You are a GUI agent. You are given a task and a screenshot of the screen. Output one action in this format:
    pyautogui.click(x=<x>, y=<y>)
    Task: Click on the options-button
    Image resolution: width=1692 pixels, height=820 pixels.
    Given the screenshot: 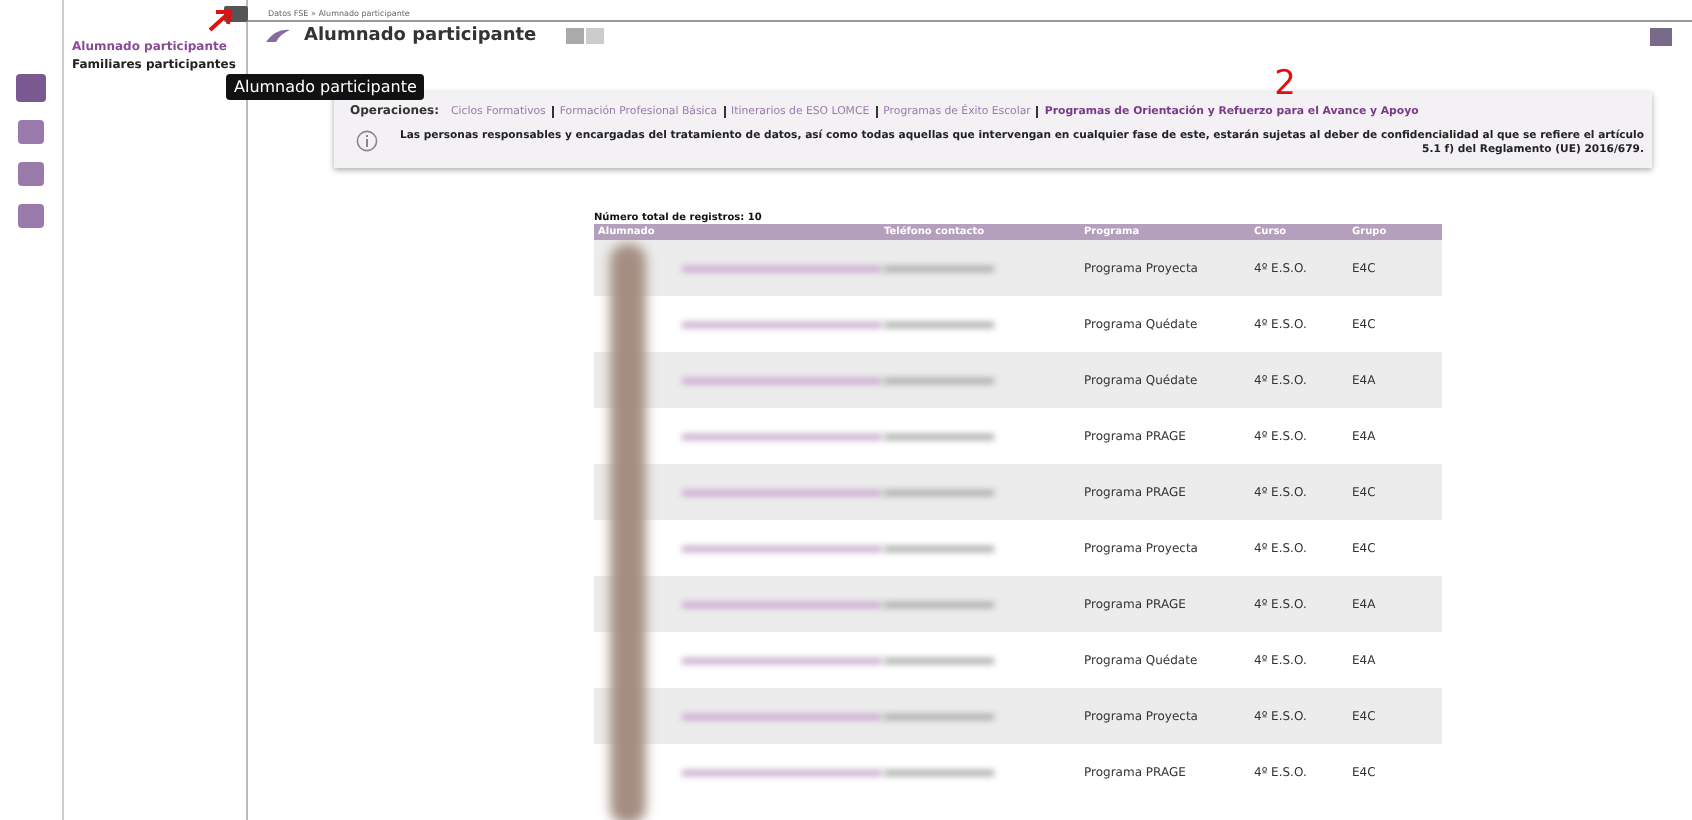 What is the action you would take?
    pyautogui.click(x=1661, y=36)
    